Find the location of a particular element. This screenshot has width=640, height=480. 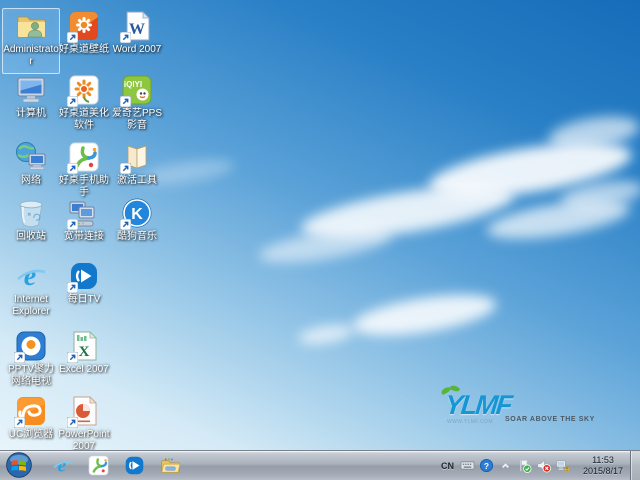

excel-icon: X is located at coordinates (84, 346).